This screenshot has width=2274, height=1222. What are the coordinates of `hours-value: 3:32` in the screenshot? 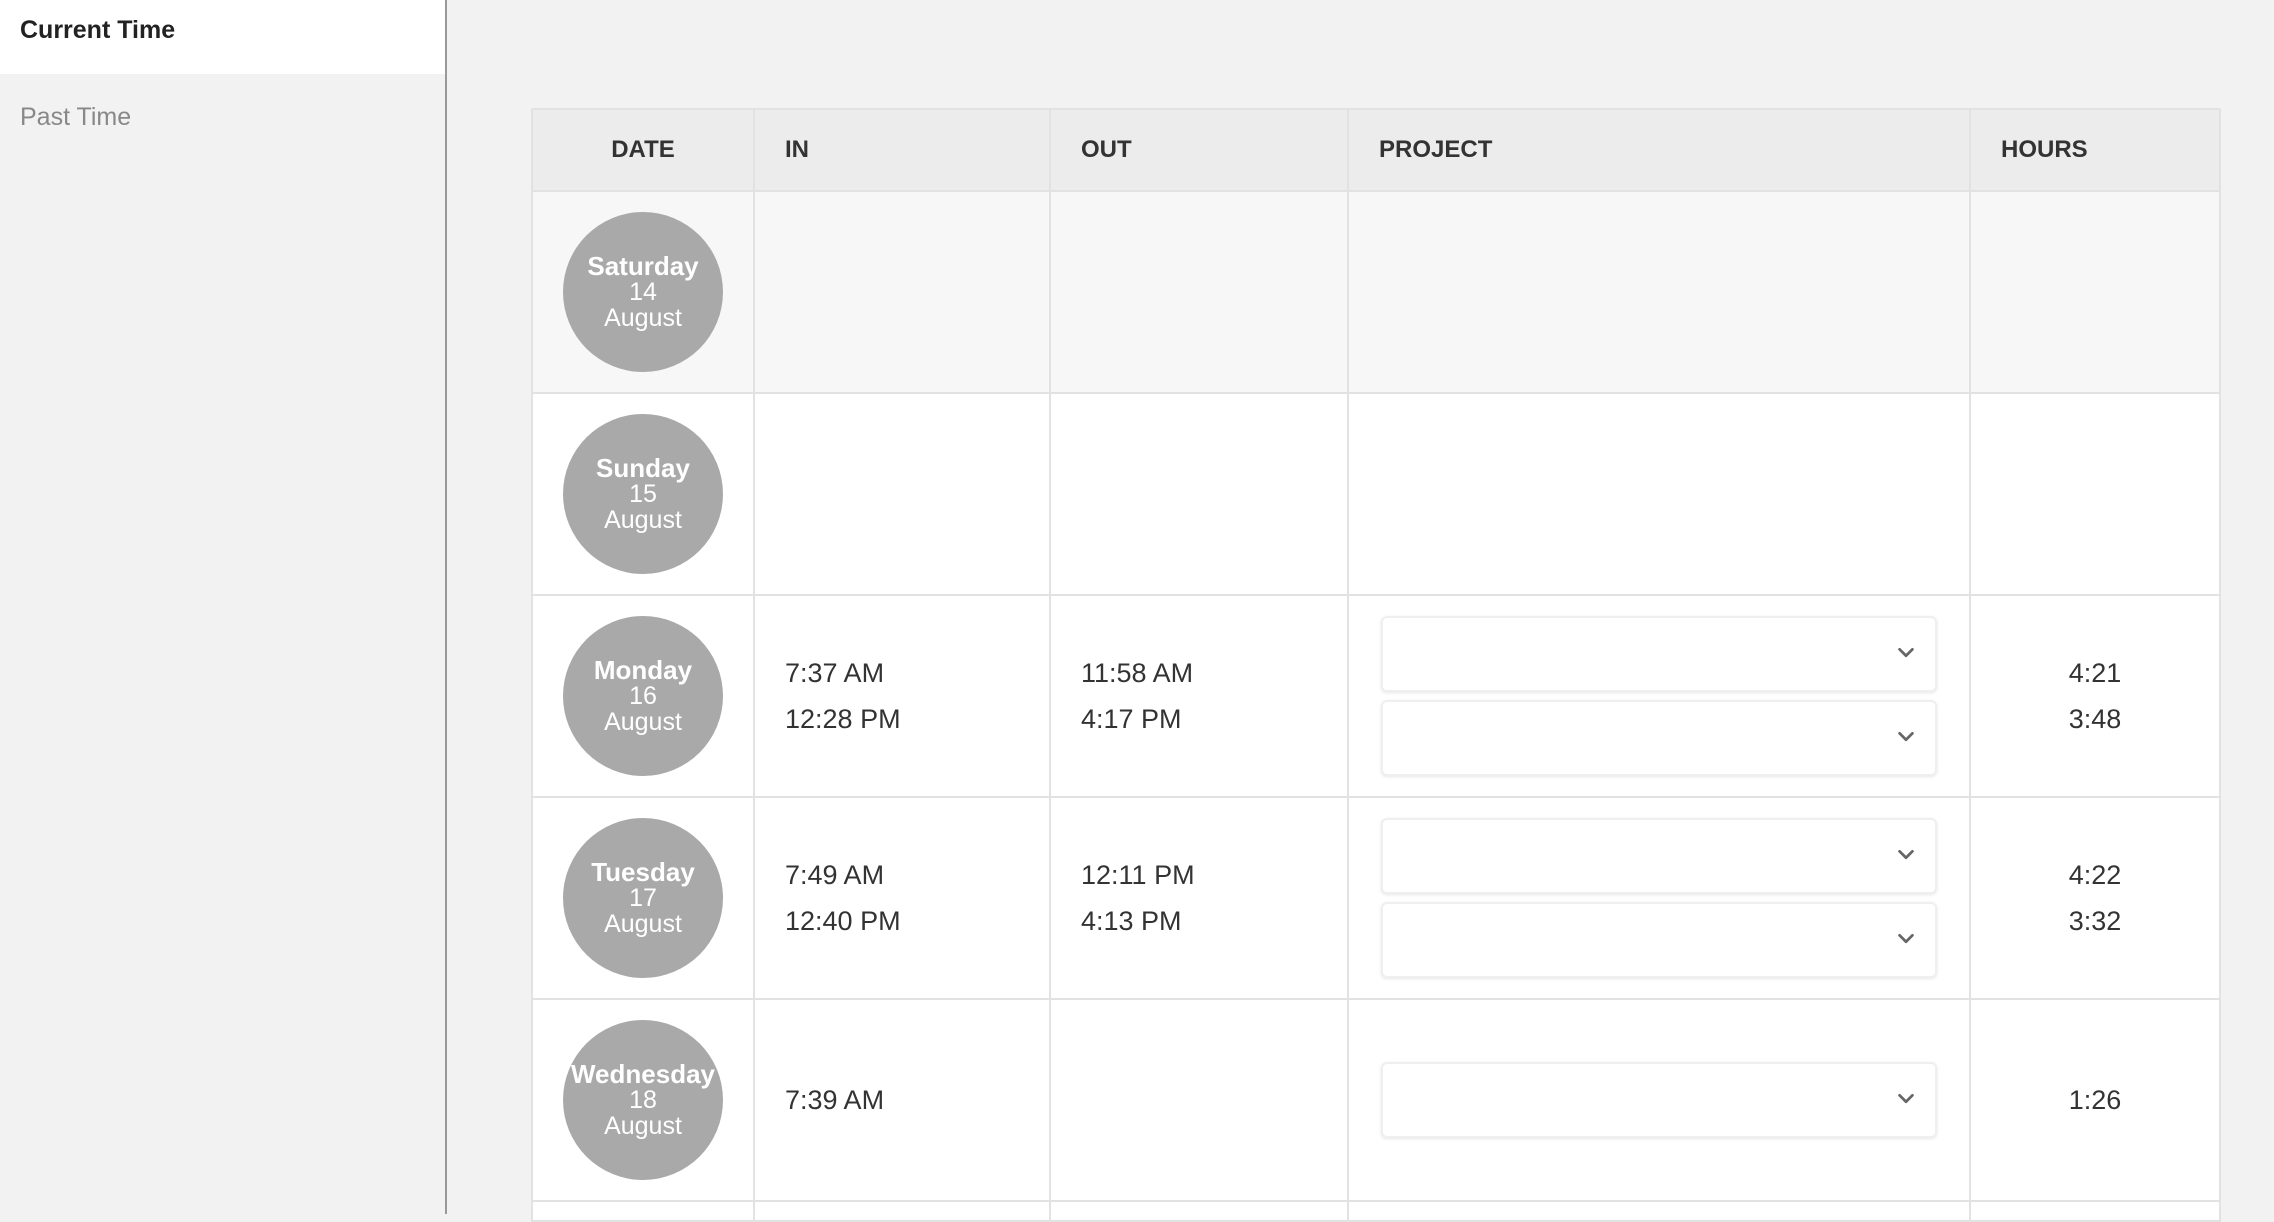 It's located at (2095, 921).